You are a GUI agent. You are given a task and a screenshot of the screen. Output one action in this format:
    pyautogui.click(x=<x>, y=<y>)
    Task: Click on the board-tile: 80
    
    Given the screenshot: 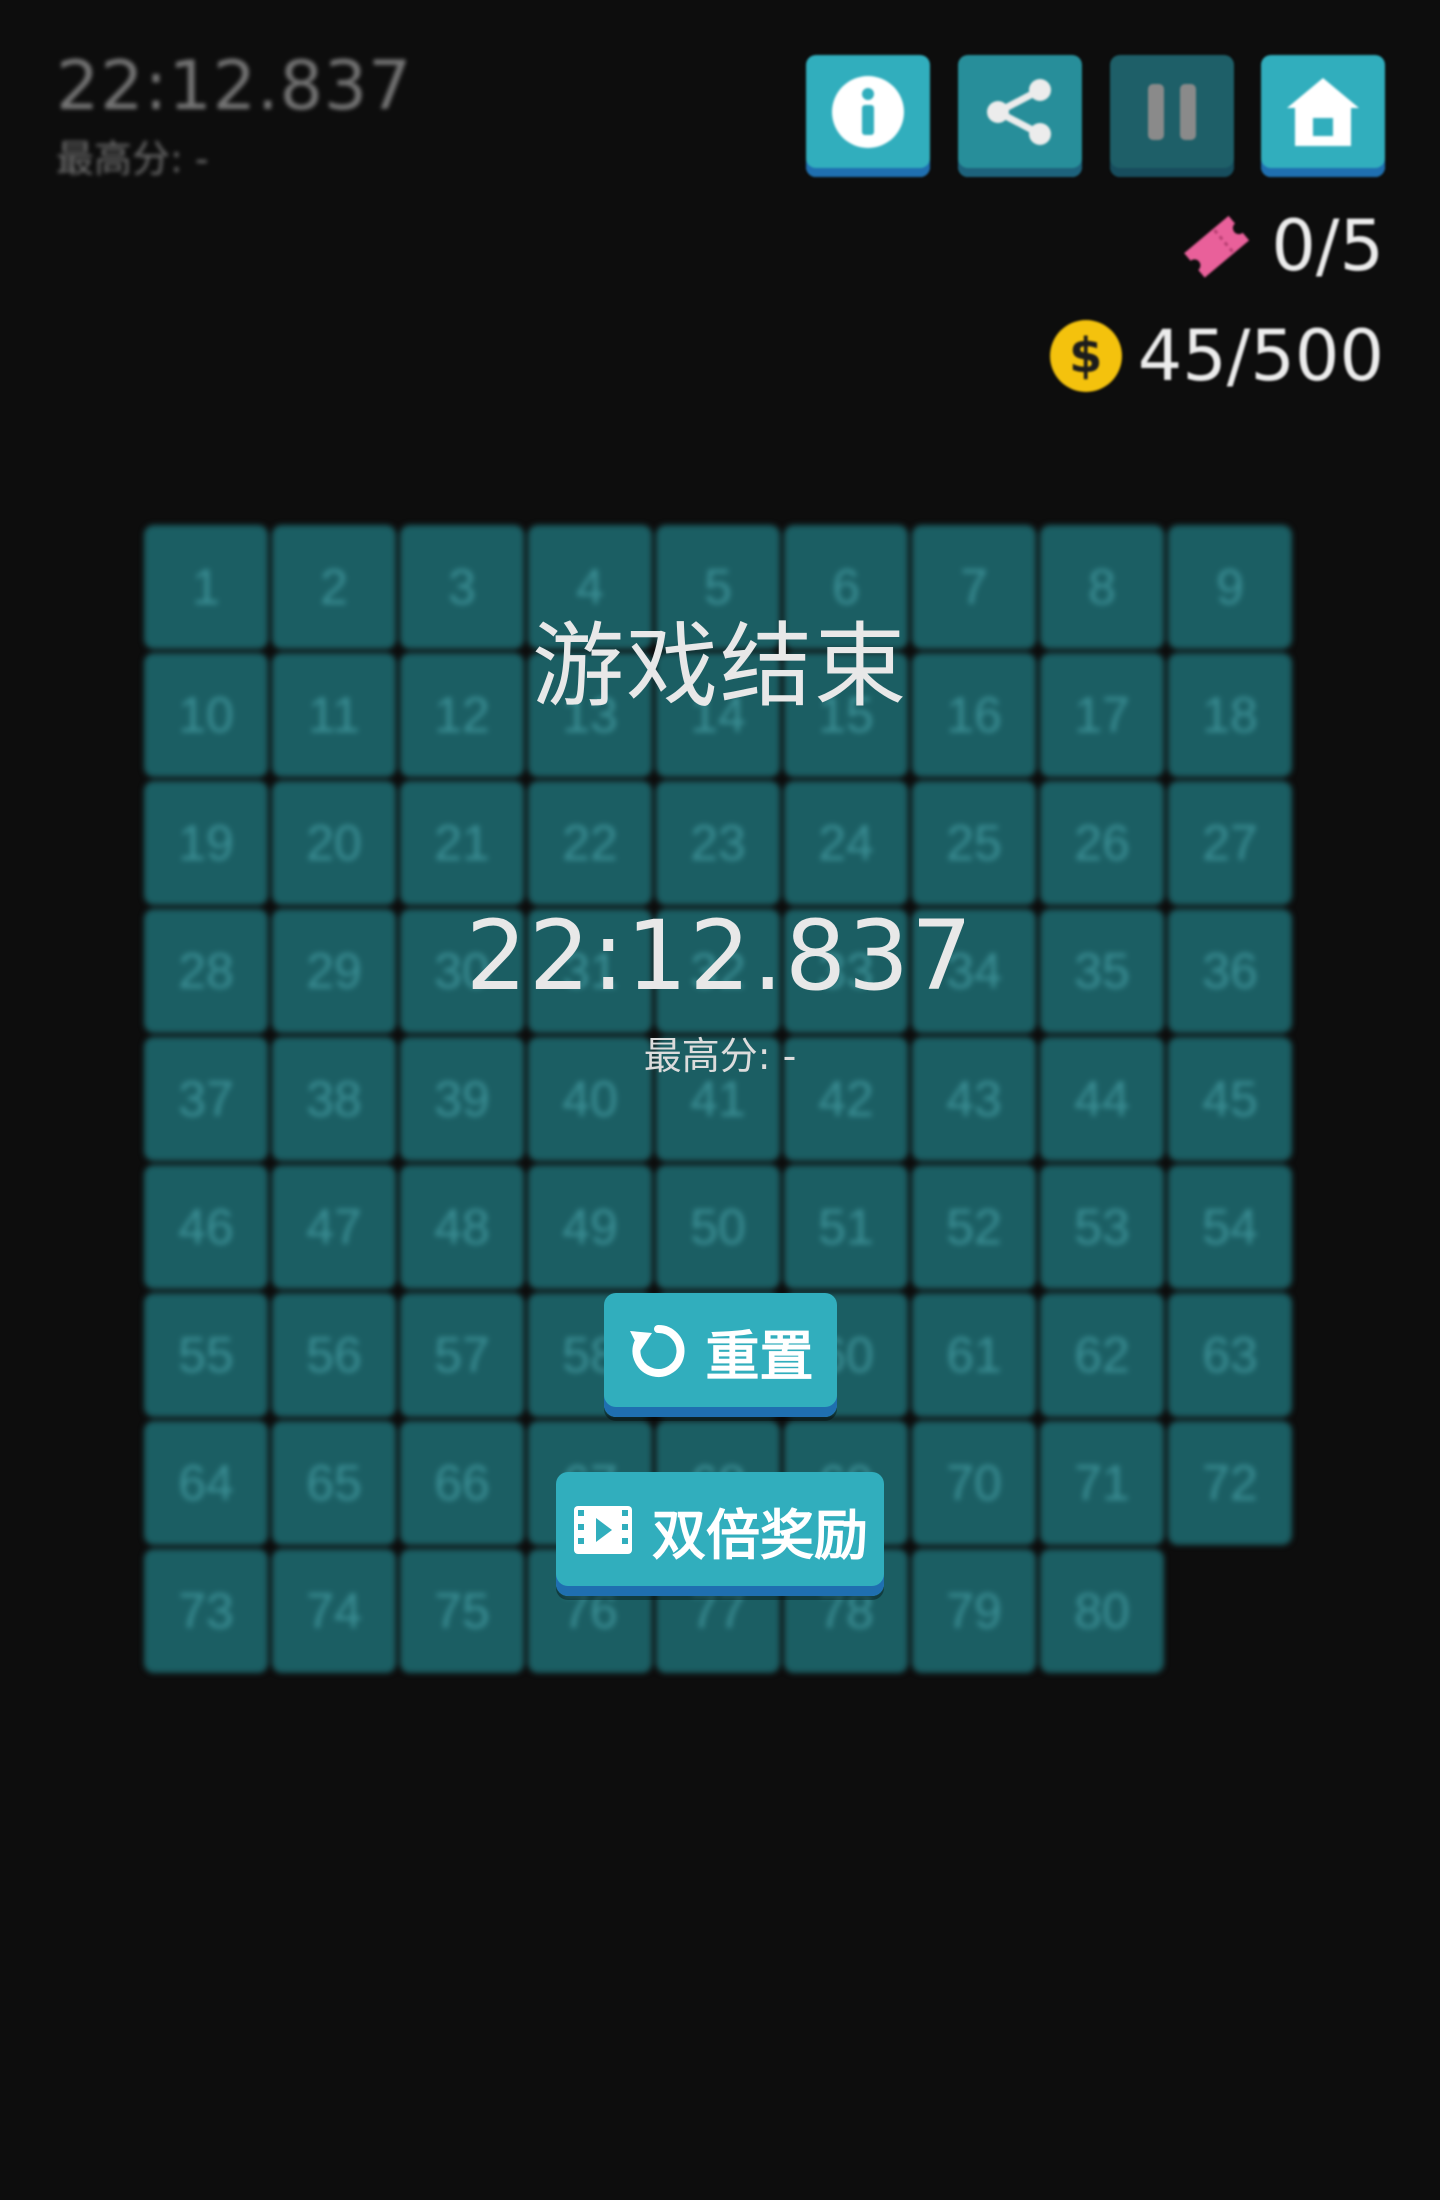 What is the action you would take?
    pyautogui.click(x=1102, y=1611)
    